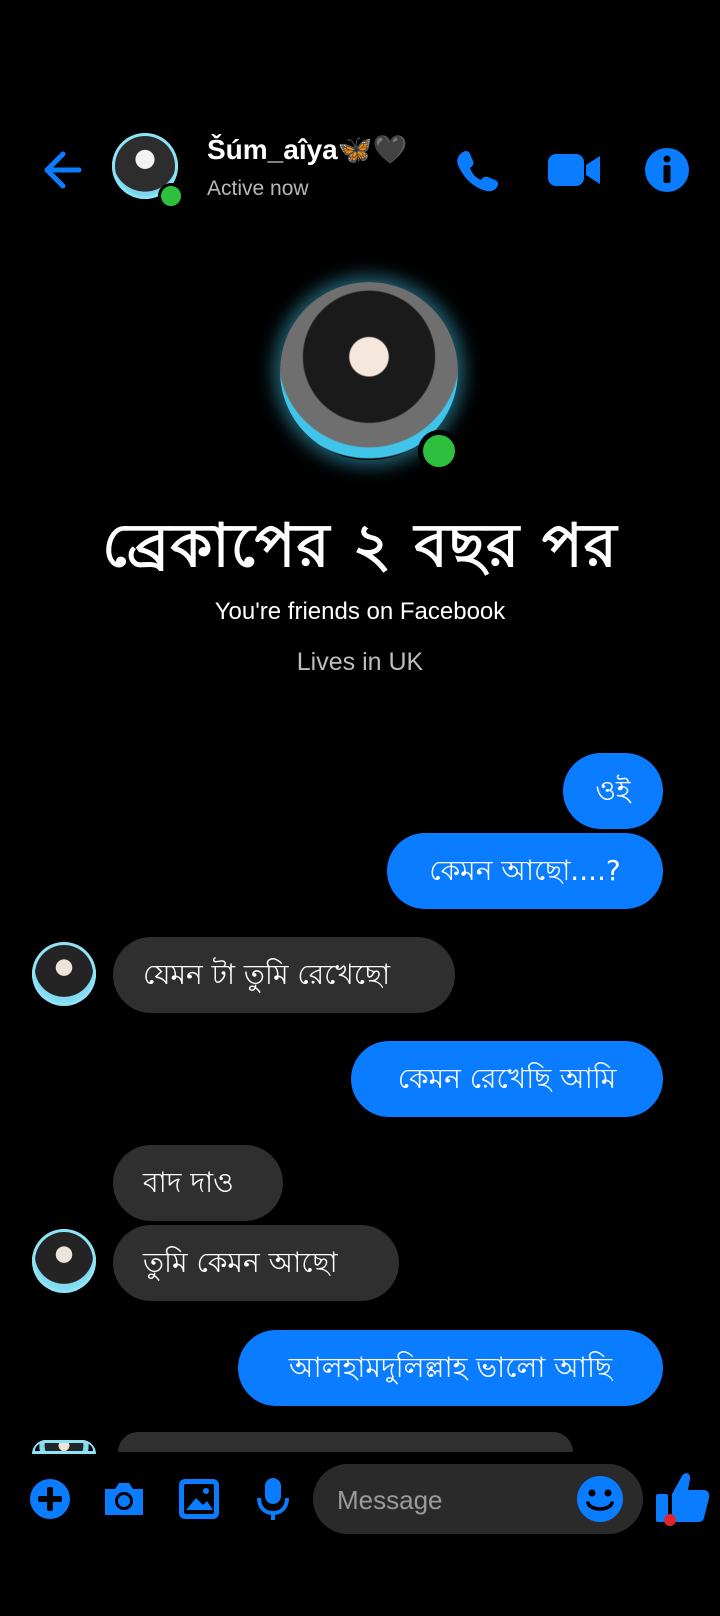 The height and width of the screenshot is (1616, 720). What do you see at coordinates (525, 871) in the screenshot?
I see `message-bubble: কেমন আছো....?` at bounding box center [525, 871].